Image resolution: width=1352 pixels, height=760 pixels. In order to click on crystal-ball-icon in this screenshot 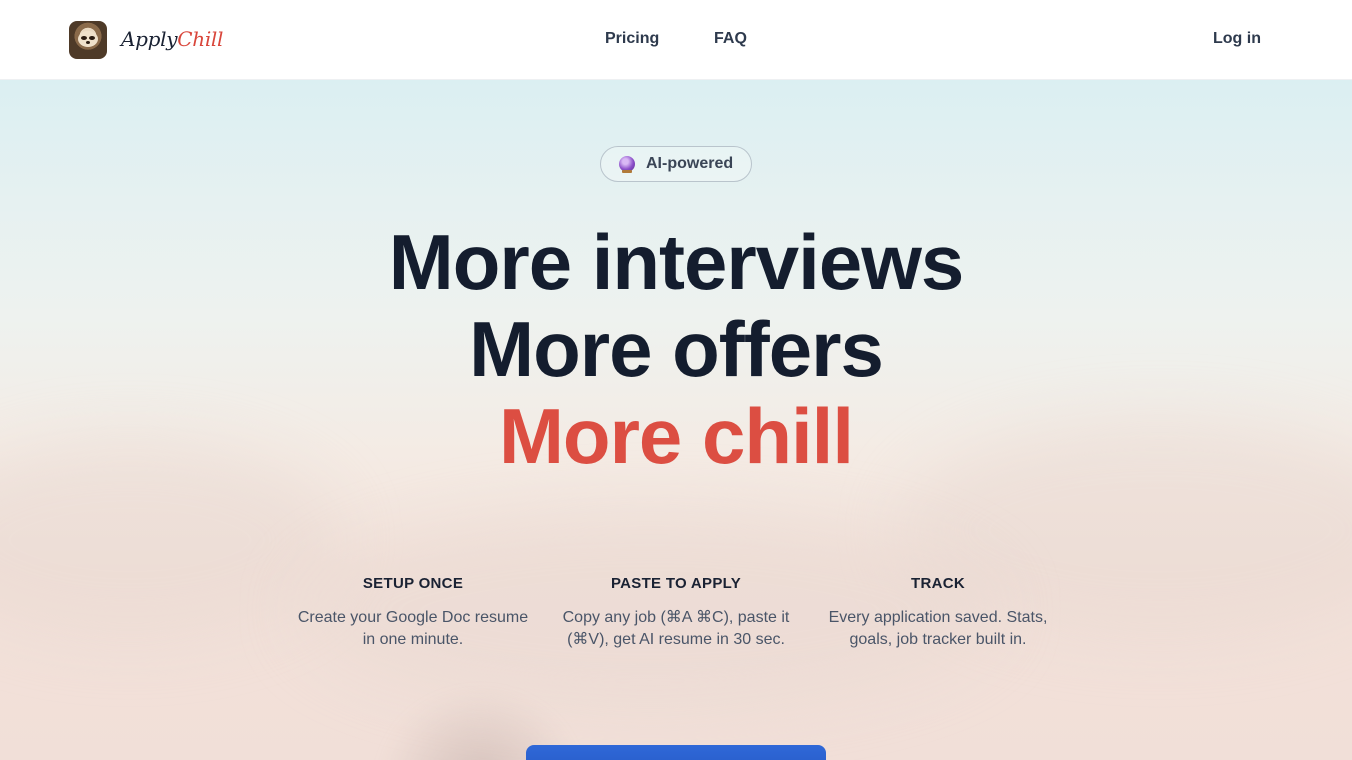, I will do `click(627, 164)`.